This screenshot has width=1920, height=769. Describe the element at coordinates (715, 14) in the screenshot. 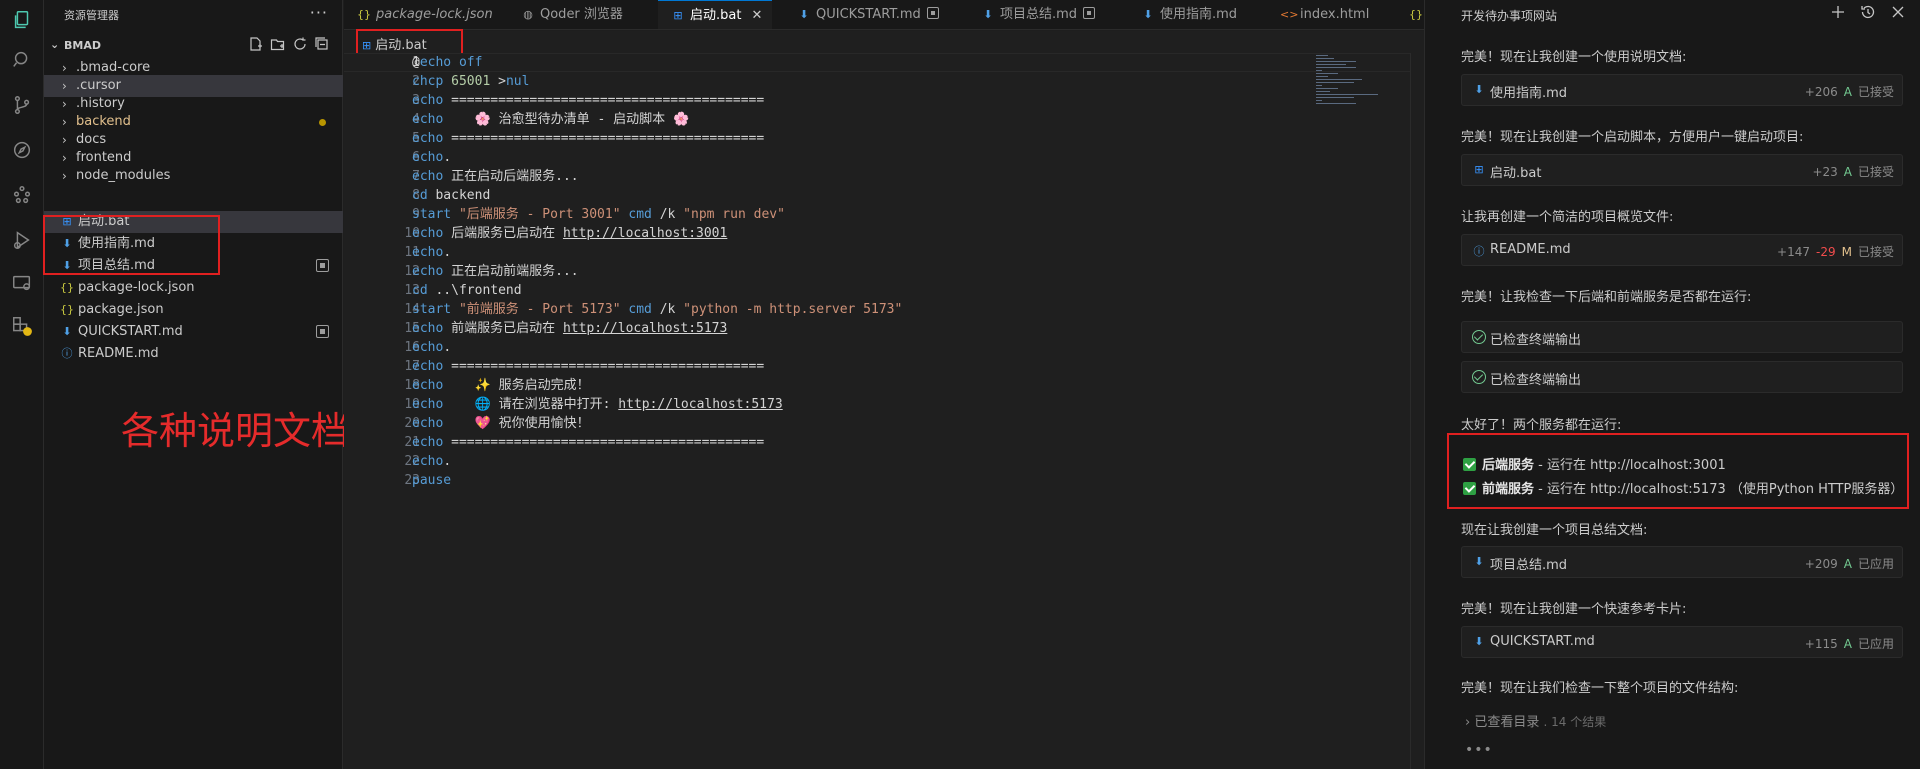

I see `tab-start-bat: ⊞ 启动.bat ✕` at that location.